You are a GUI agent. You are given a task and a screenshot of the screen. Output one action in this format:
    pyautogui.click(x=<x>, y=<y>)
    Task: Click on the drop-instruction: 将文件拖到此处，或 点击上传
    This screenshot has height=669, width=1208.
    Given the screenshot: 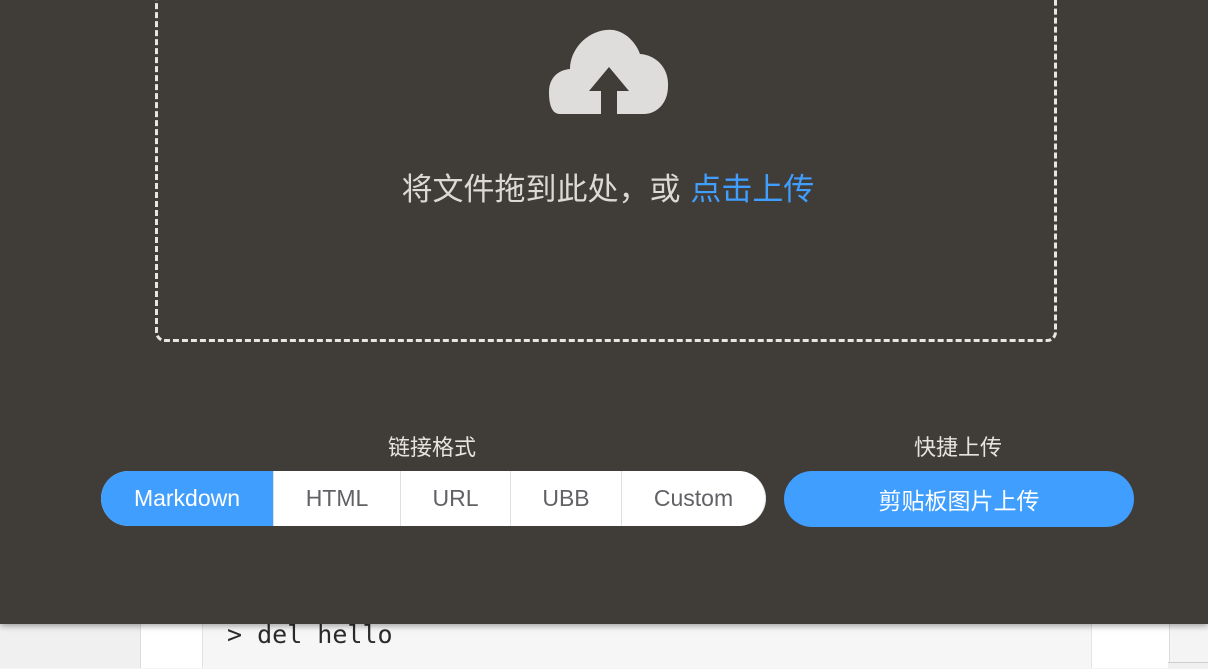 What is the action you would take?
    pyautogui.click(x=604, y=190)
    